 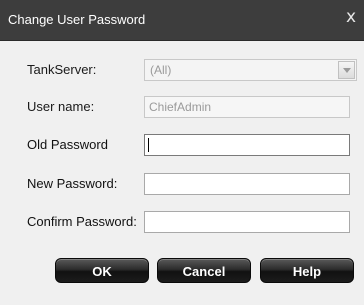 I want to click on new-password-field, so click(x=247, y=184).